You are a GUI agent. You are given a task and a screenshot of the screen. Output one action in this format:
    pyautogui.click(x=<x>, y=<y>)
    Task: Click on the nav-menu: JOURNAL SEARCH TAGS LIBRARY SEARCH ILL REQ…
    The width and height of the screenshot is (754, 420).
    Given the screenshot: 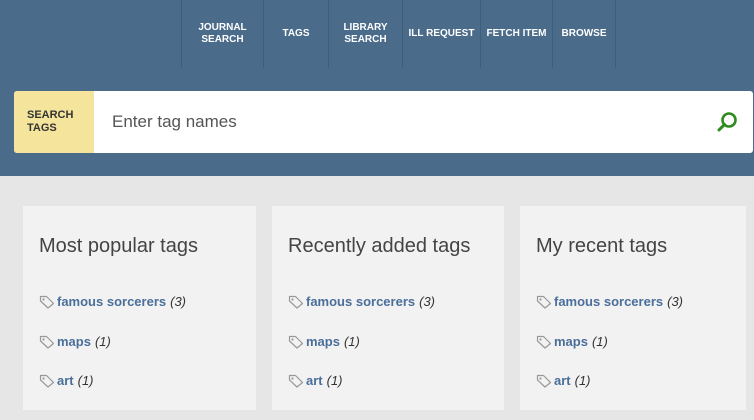 What is the action you would take?
    pyautogui.click(x=398, y=34)
    